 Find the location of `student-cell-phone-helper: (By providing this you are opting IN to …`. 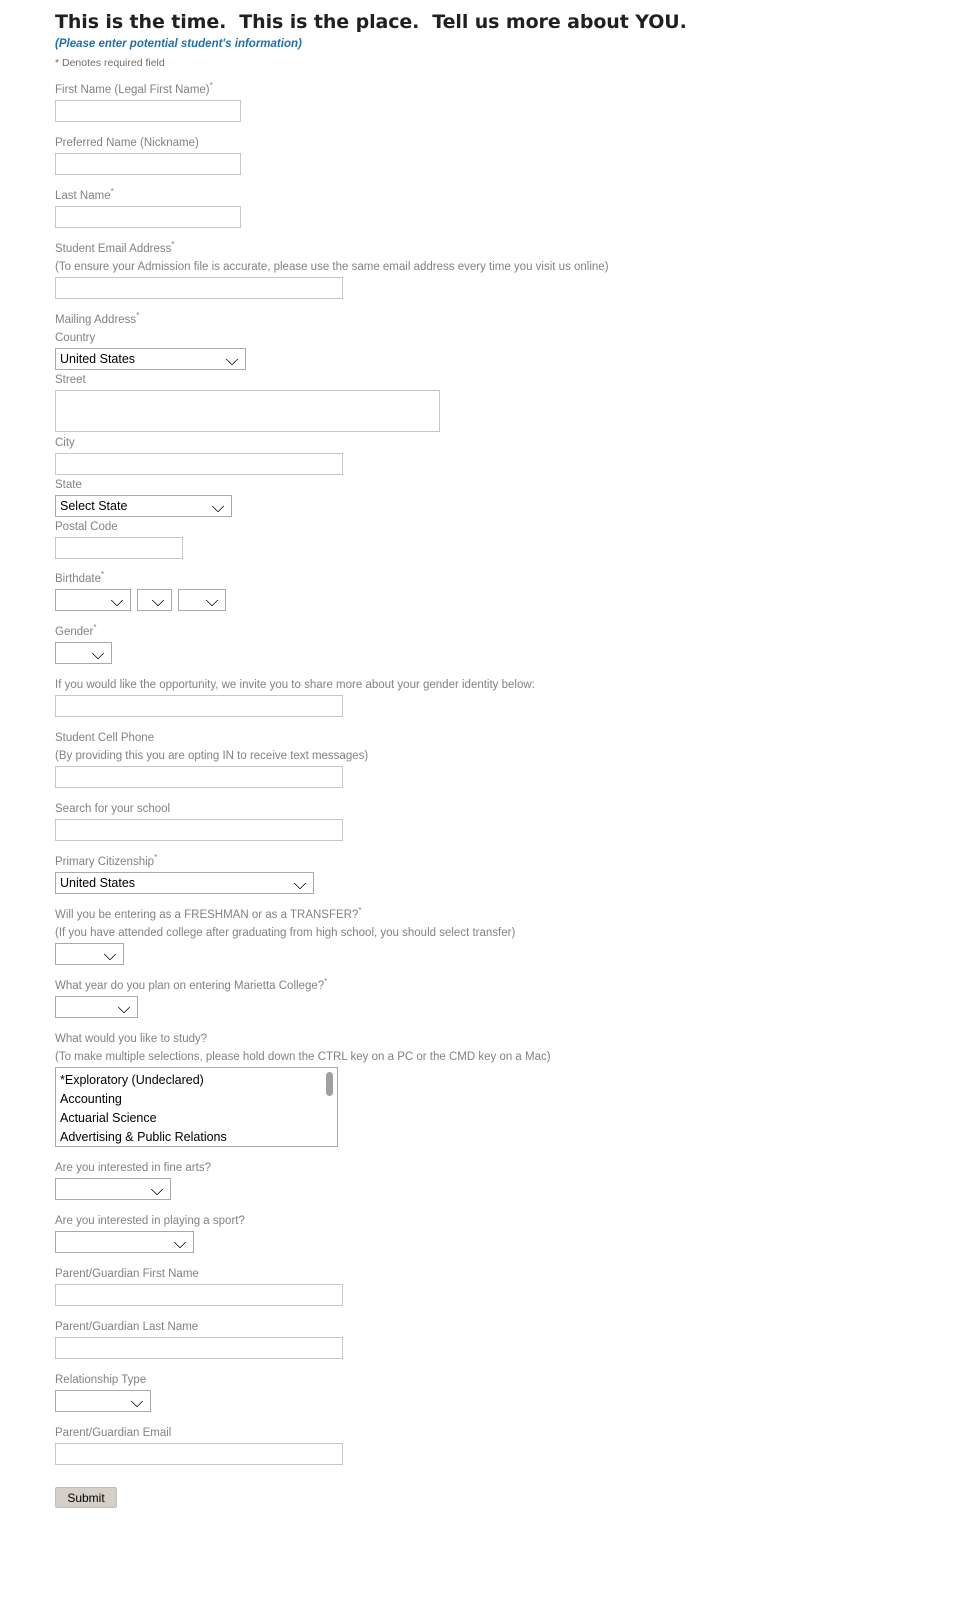

student-cell-phone-helper: (By providing this you are opting IN to … is located at coordinates (212, 756).